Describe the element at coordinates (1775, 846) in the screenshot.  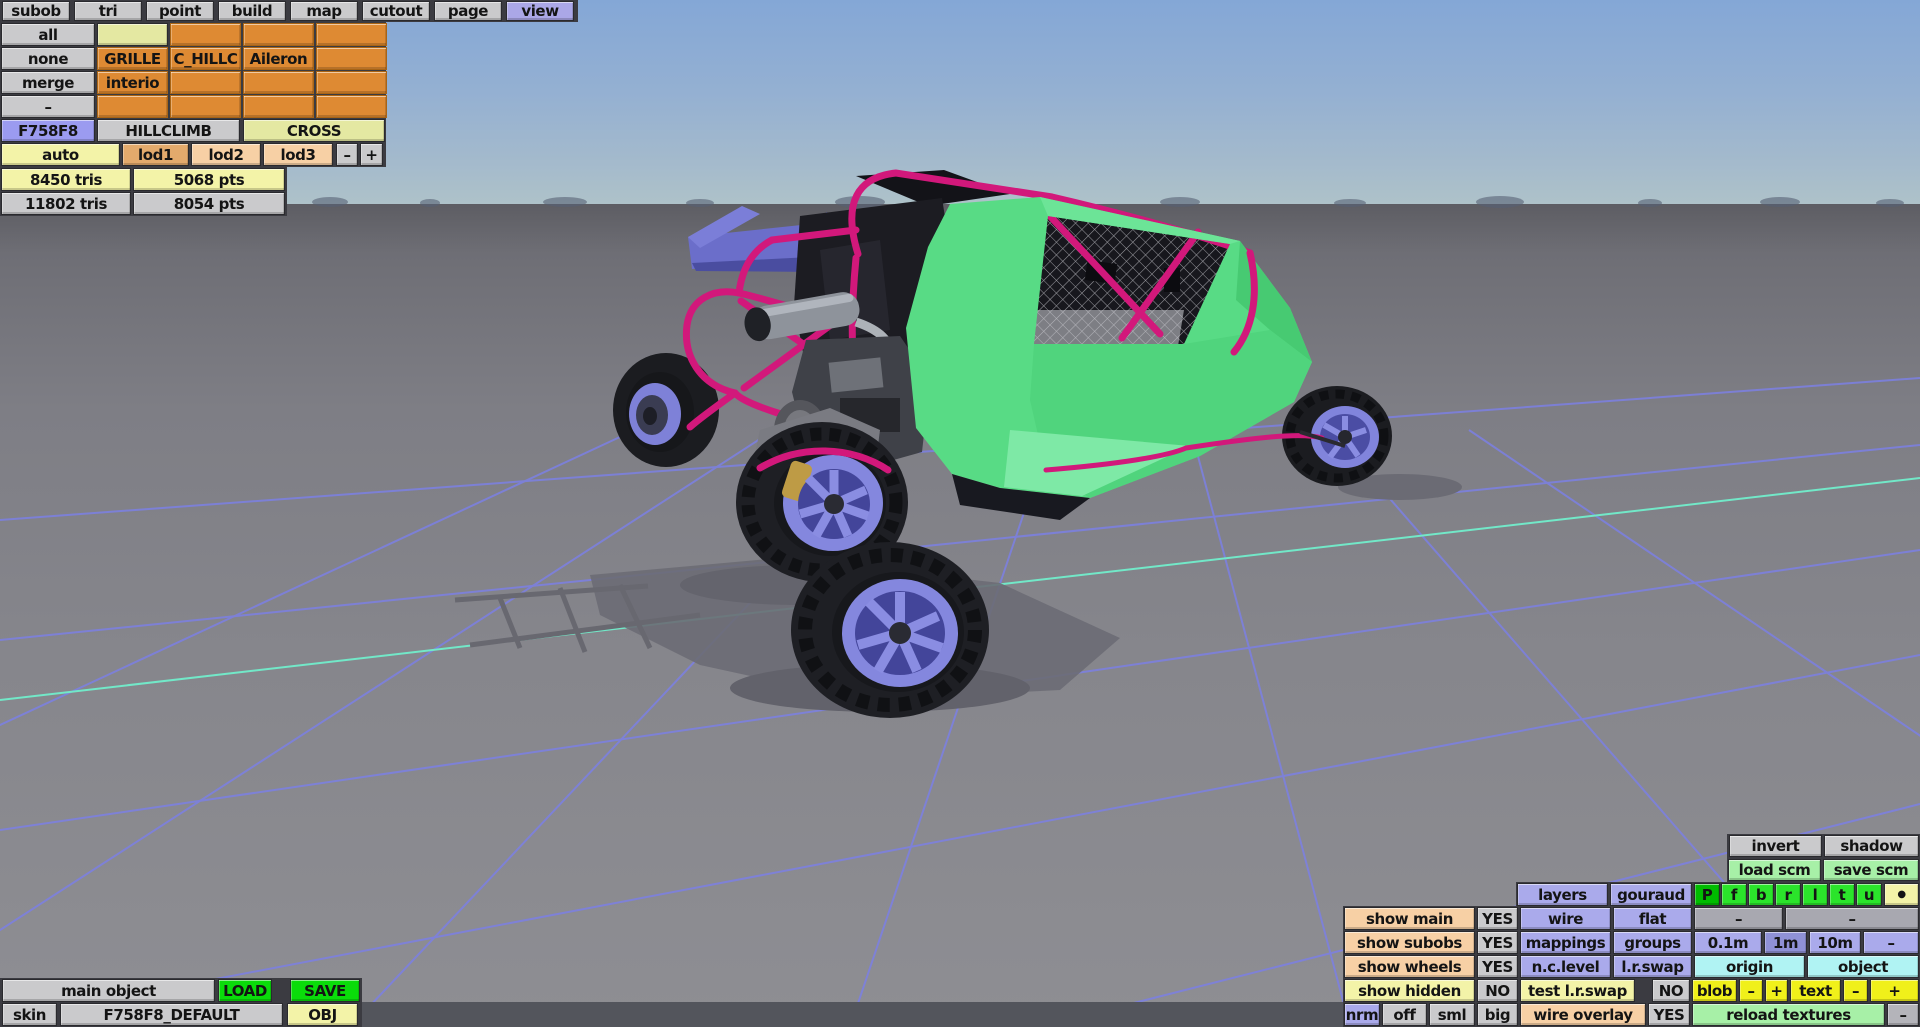
I see `invert-button: invert` at that location.